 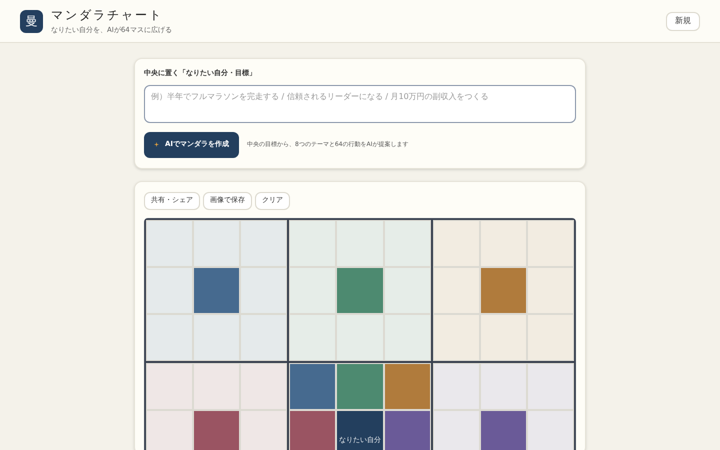 I want to click on logo-icon: 曼, so click(x=31, y=21).